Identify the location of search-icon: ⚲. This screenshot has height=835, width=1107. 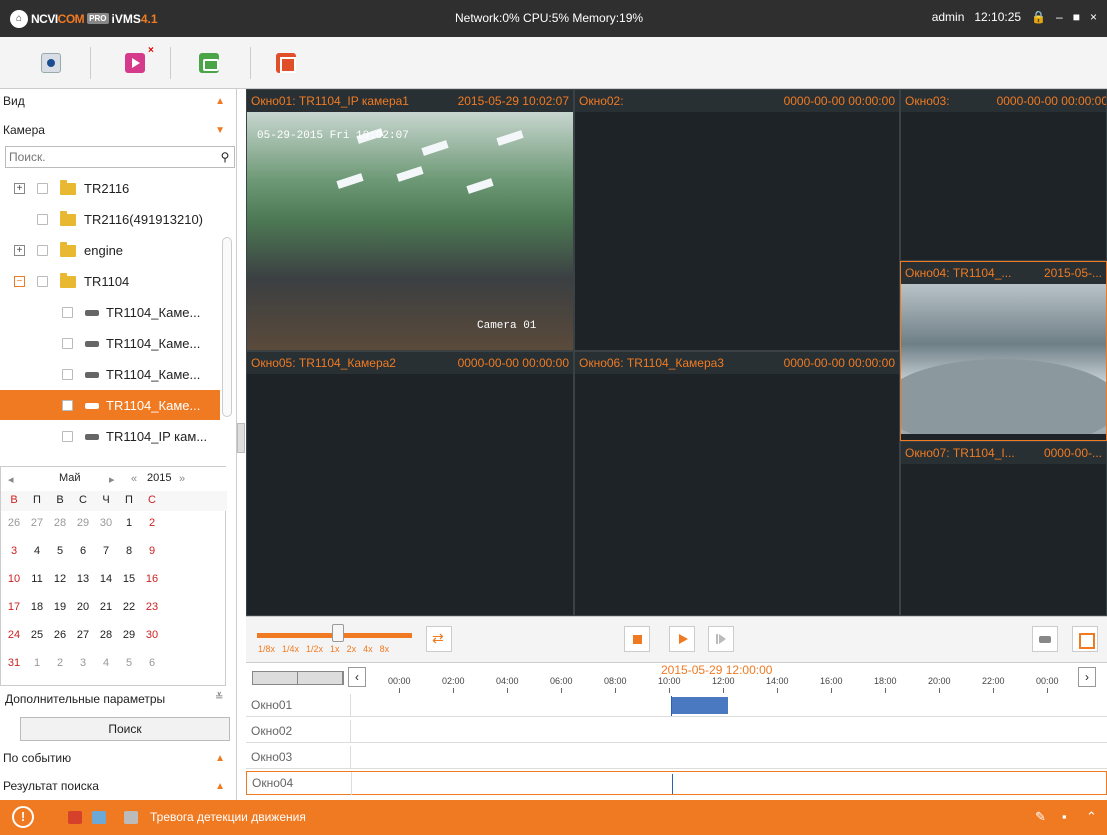
(225, 157).